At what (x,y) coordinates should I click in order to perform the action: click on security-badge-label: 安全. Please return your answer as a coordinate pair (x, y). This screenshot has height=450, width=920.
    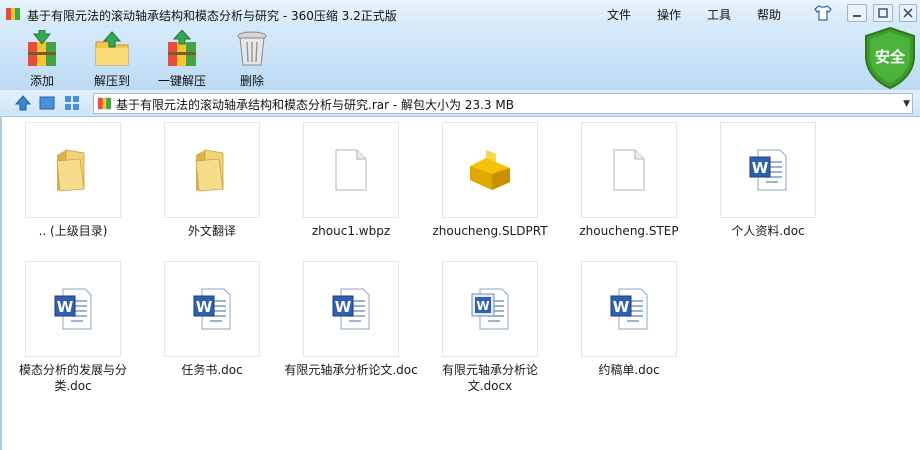
    Looking at the image, I should click on (890, 57).